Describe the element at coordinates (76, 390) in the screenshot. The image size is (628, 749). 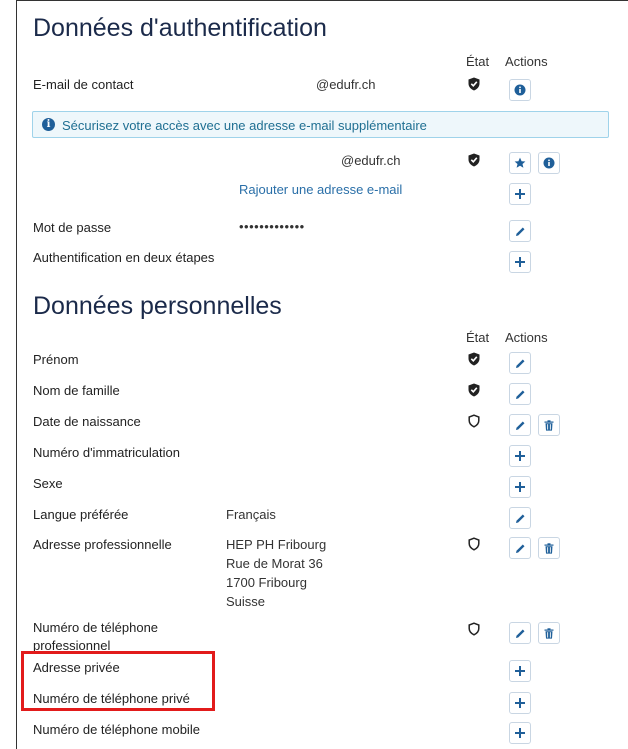
I see `last-name-label: Nom de famille` at that location.